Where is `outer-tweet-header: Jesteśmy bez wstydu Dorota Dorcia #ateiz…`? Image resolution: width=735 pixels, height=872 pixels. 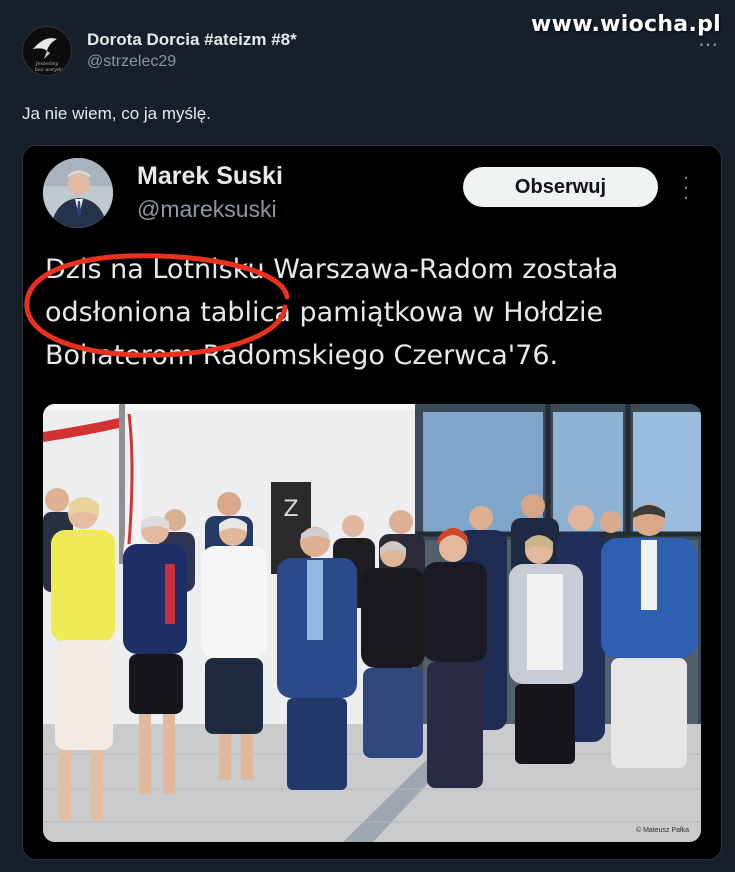 outer-tweet-header: Jesteśmy bez wstydu Dorota Dorcia #ateiz… is located at coordinates (159, 51).